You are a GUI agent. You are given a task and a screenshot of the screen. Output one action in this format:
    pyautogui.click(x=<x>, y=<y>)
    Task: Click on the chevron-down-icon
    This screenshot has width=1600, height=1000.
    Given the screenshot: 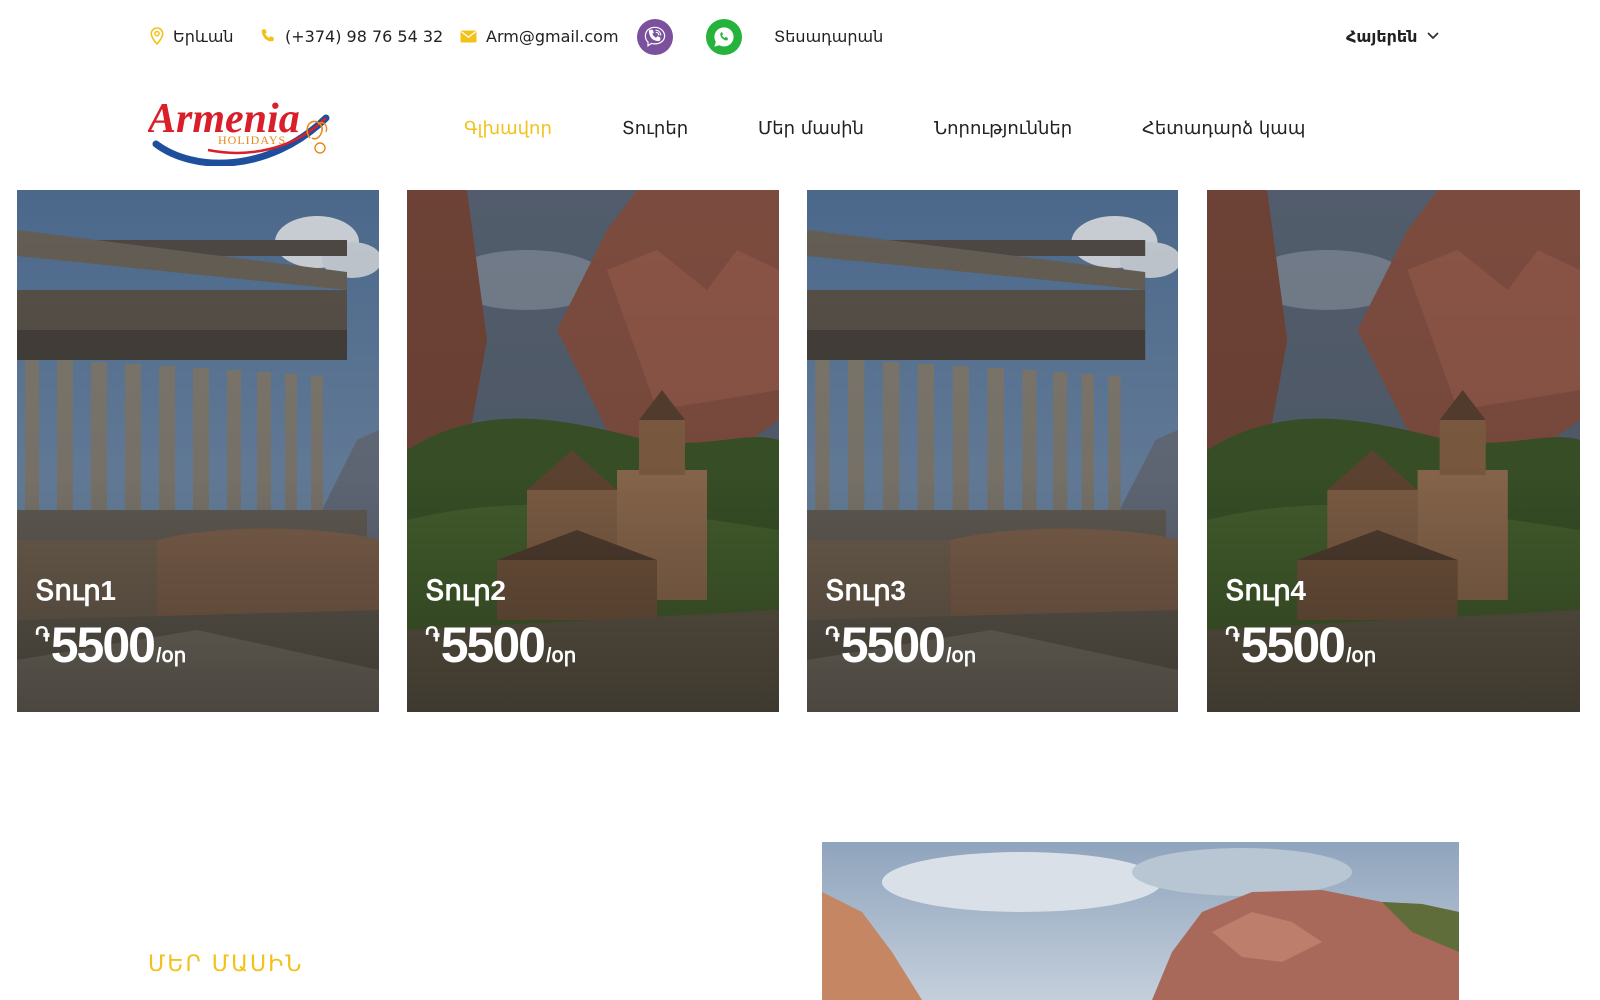 What is the action you would take?
    pyautogui.click(x=1433, y=36)
    